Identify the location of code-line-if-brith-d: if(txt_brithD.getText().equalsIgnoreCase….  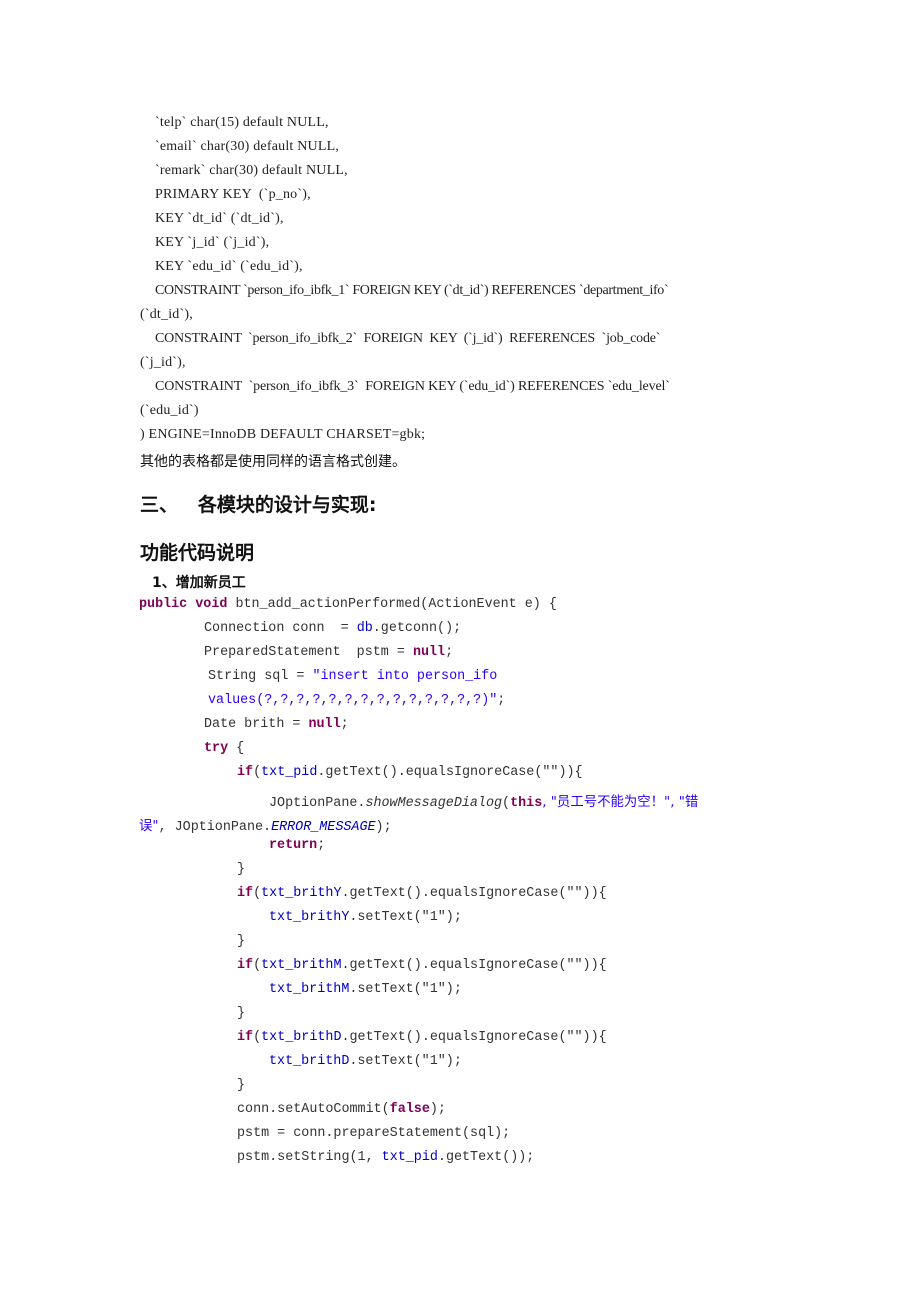
(422, 1037).